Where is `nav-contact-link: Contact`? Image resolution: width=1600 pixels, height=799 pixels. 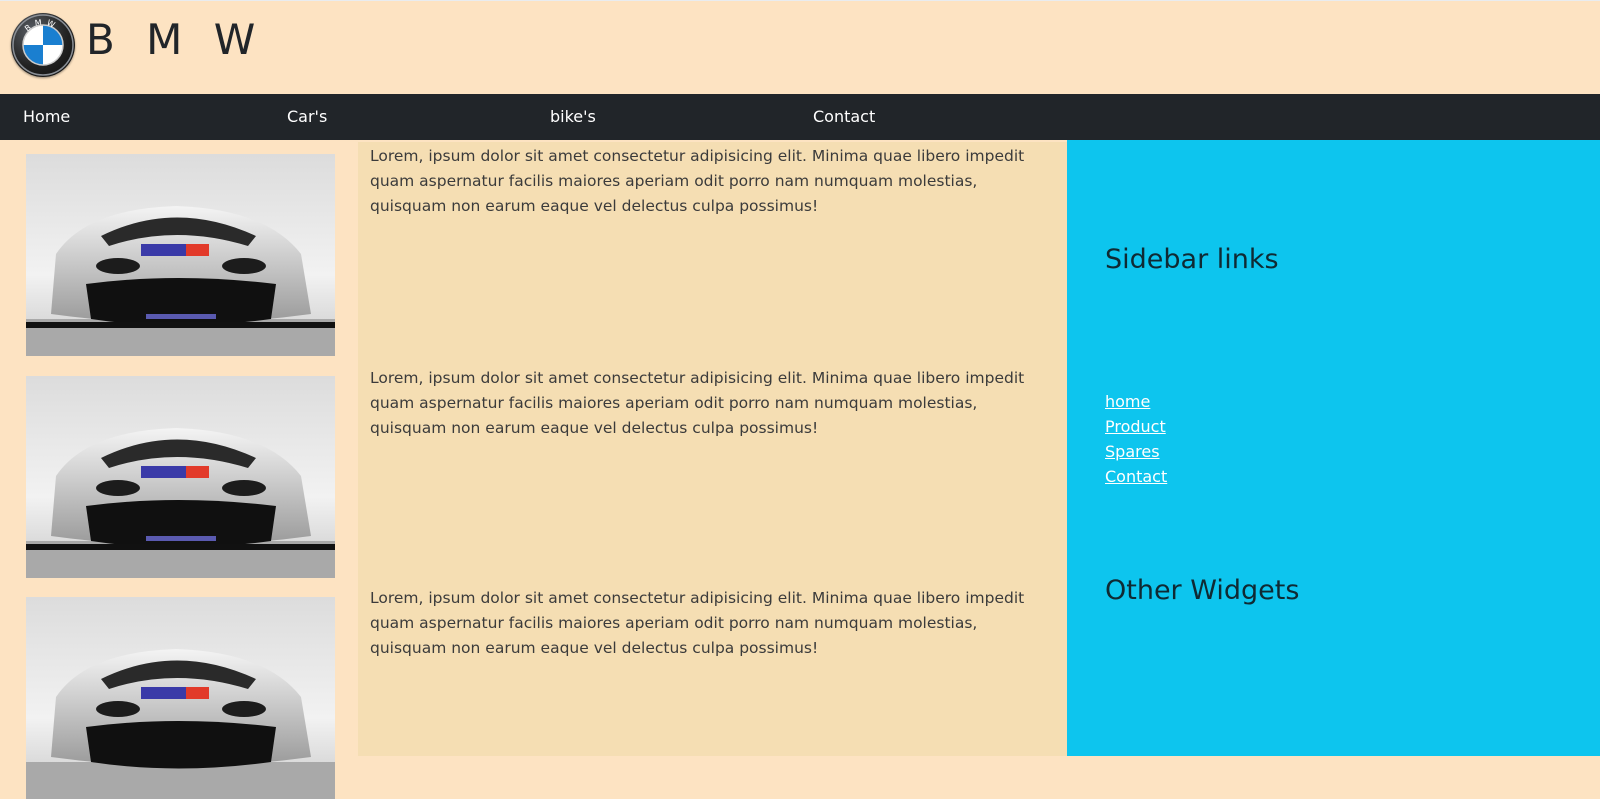
nav-contact-link: Contact is located at coordinates (844, 117).